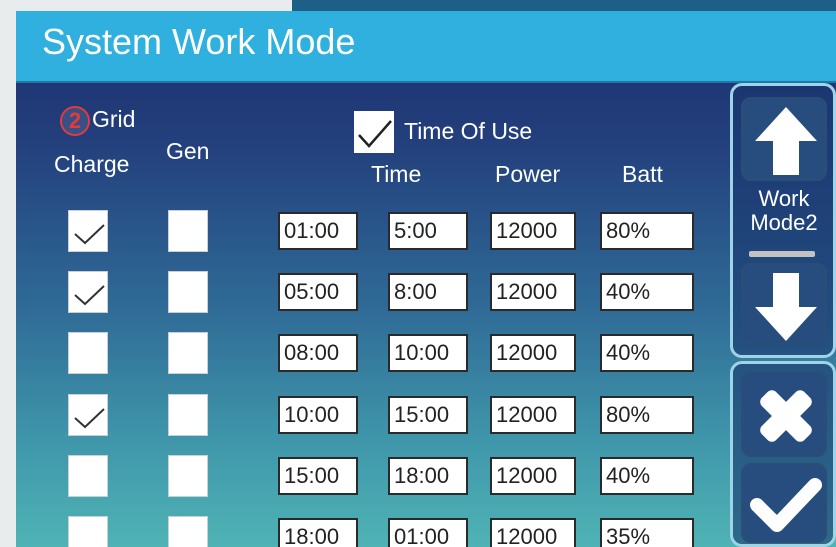 The height and width of the screenshot is (547, 836). Describe the element at coordinates (642, 174) in the screenshot. I see `batt-header: Batt` at that location.